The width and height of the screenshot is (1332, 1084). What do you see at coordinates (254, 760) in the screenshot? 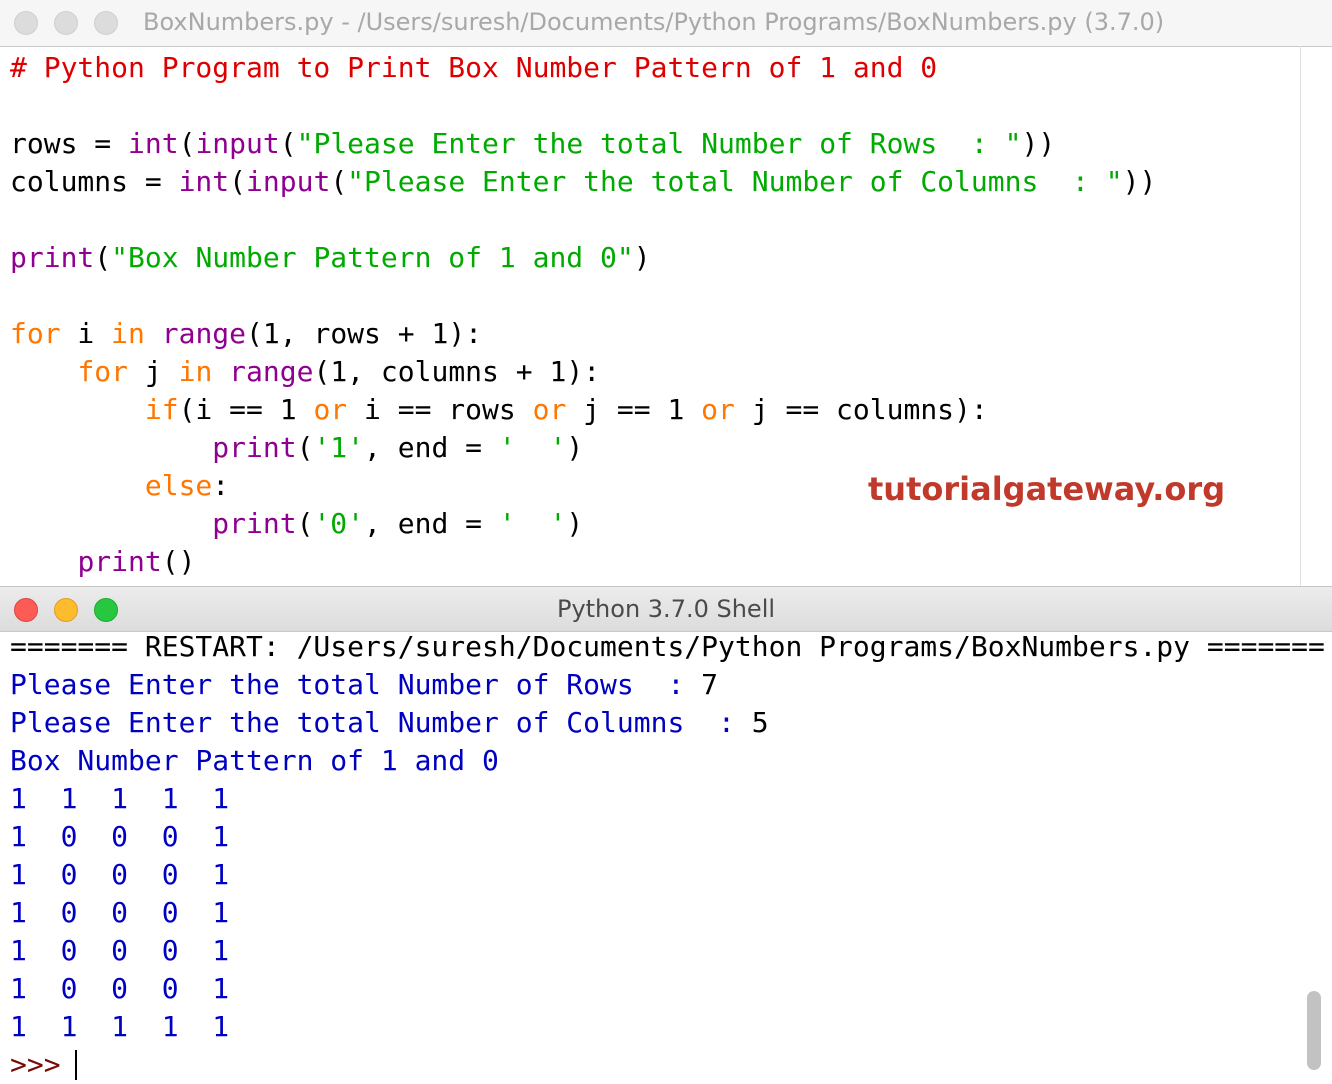
I see `pattern-title: Box Number Pattern of 1 and 0` at bounding box center [254, 760].